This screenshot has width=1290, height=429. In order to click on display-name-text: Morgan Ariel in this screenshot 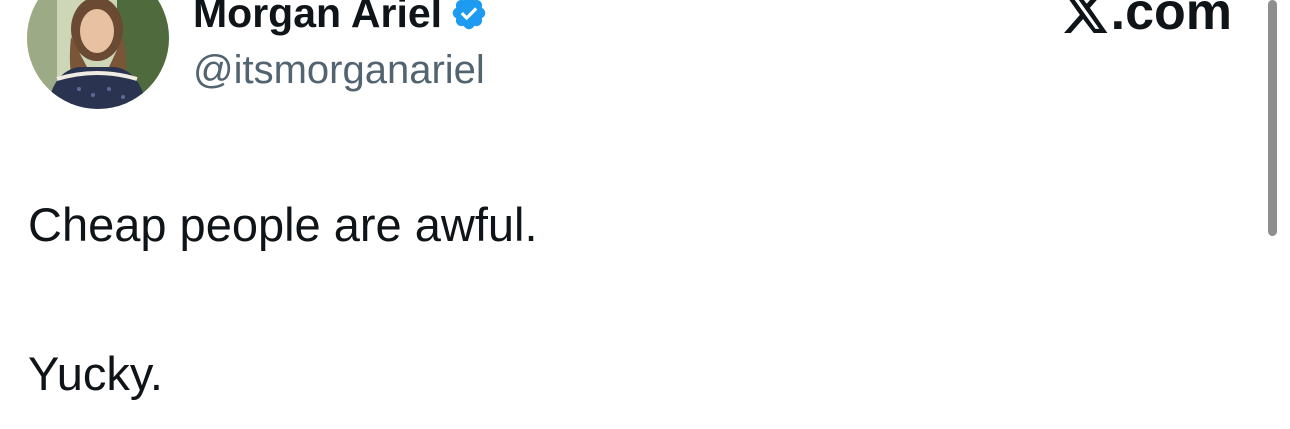, I will do `click(318, 18)`.